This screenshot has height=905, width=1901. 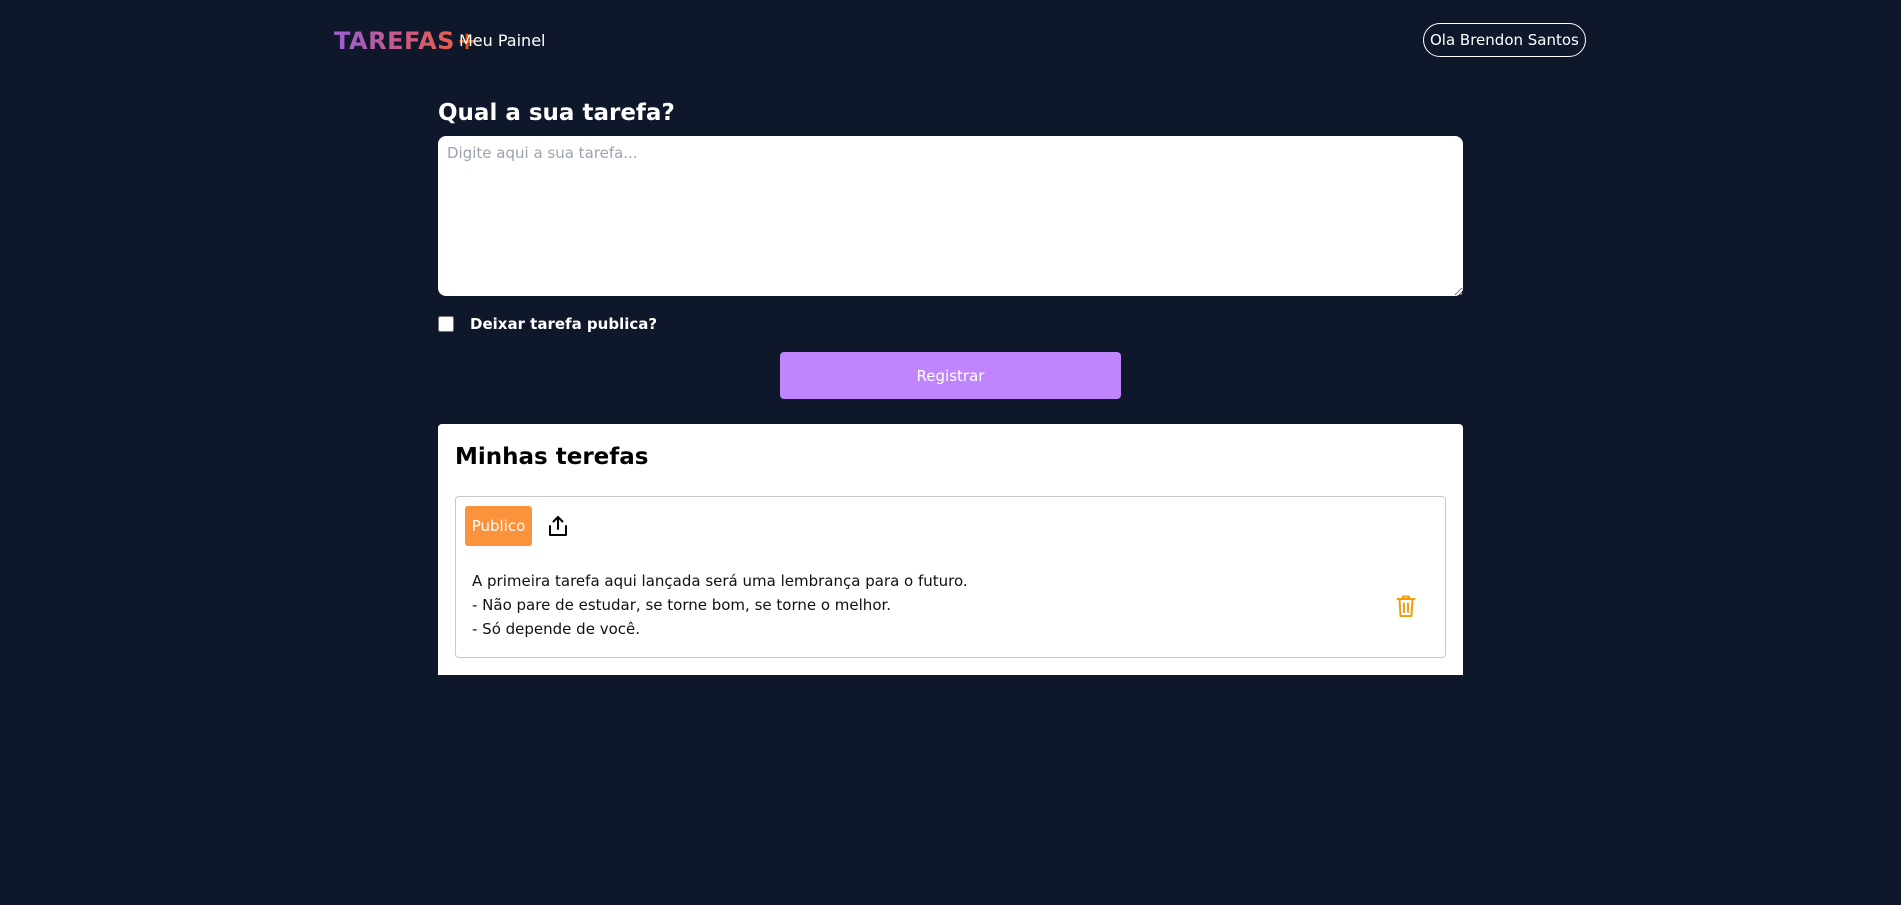 I want to click on public-checkbox, so click(x=446, y=324).